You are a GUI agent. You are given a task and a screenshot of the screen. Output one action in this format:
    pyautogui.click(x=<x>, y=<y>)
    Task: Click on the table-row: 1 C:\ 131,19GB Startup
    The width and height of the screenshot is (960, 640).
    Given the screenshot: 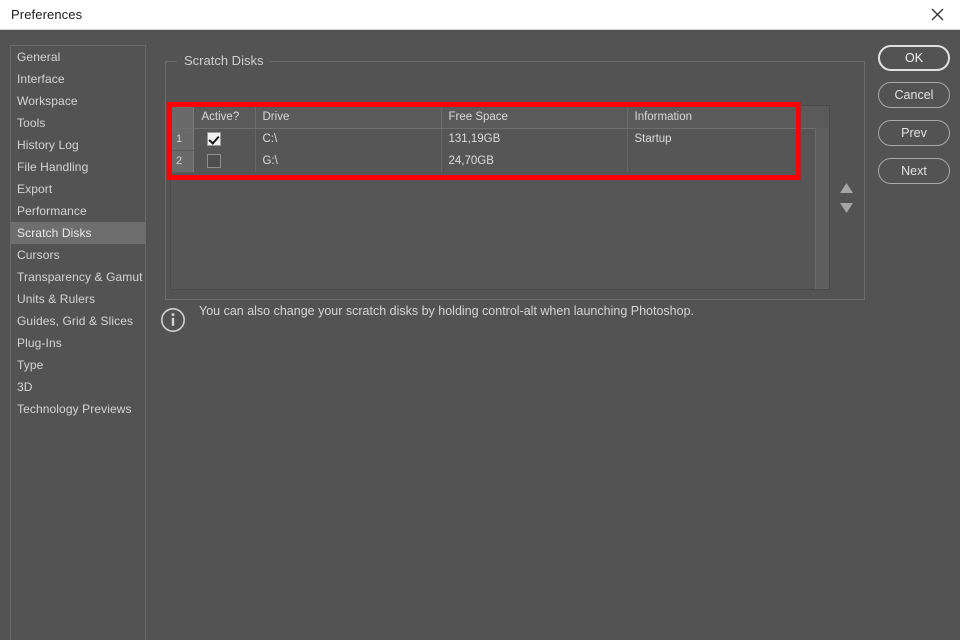 What is the action you would take?
    pyautogui.click(x=500, y=139)
    